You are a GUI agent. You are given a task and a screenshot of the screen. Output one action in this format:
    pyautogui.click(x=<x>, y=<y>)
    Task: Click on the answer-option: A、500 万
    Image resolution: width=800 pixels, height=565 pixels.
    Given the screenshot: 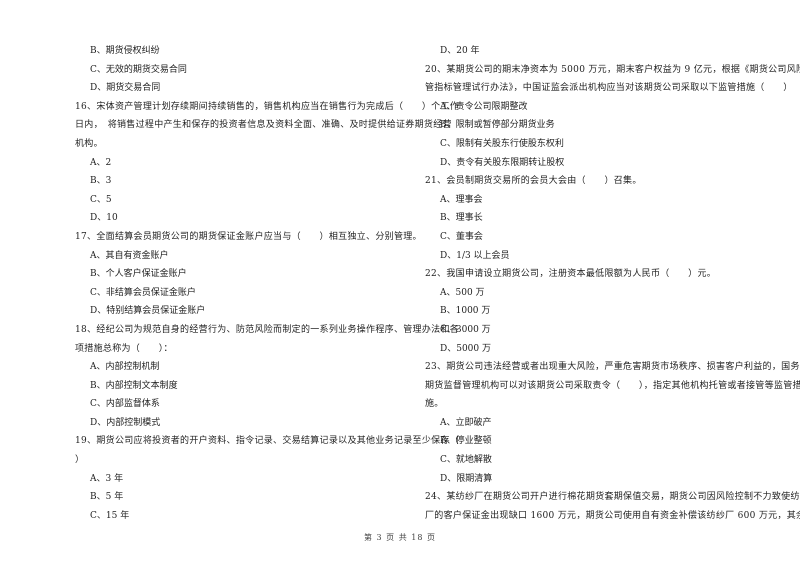 What is the action you would take?
    pyautogui.click(x=462, y=292)
    